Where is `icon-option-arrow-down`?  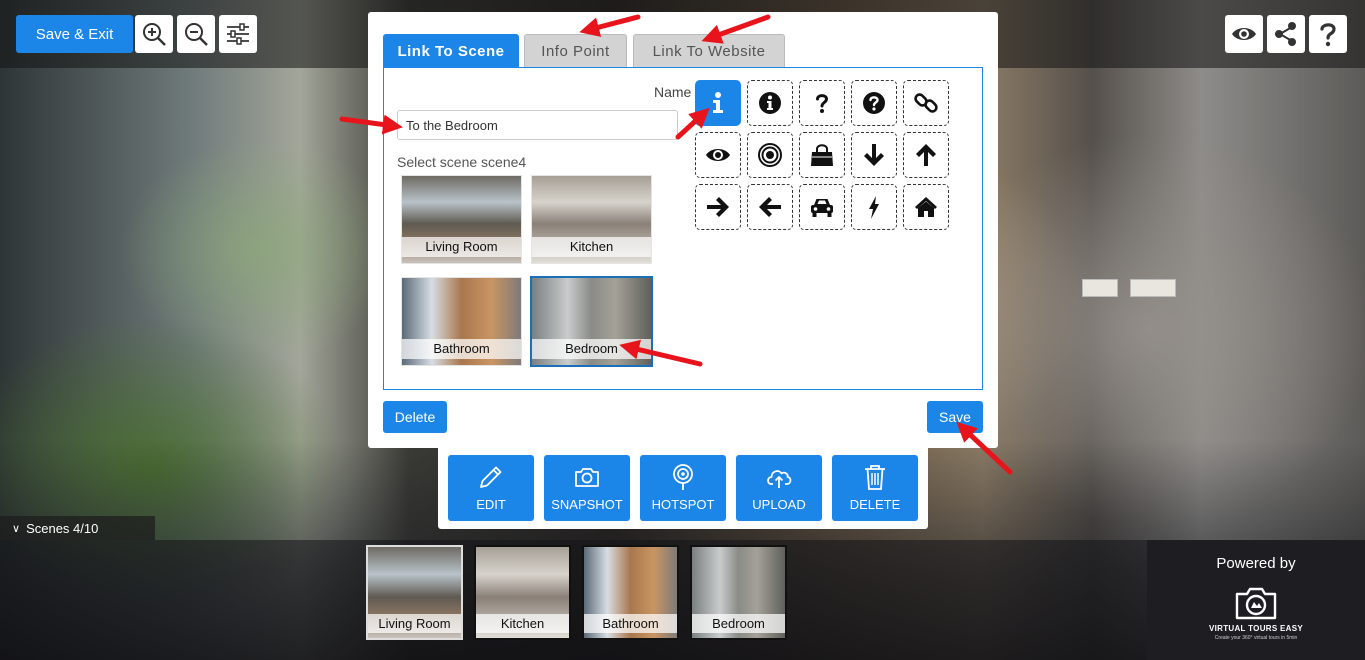 icon-option-arrow-down is located at coordinates (874, 155).